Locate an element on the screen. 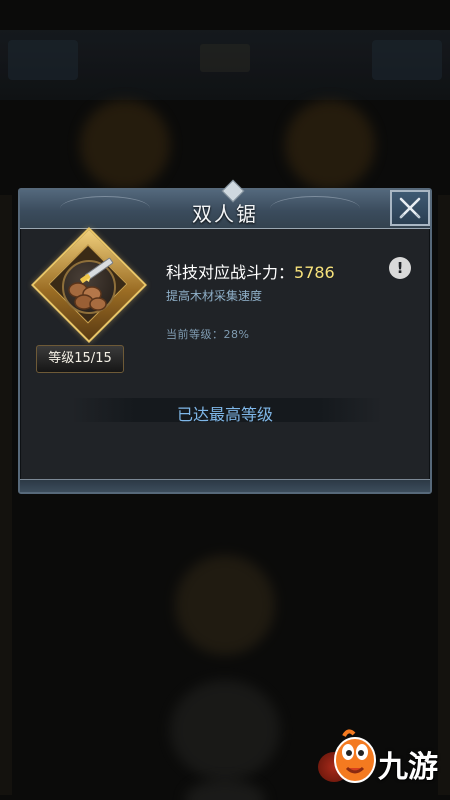 Image resolution: width=450 pixels, height=800 pixels. close-icon is located at coordinates (410, 208).